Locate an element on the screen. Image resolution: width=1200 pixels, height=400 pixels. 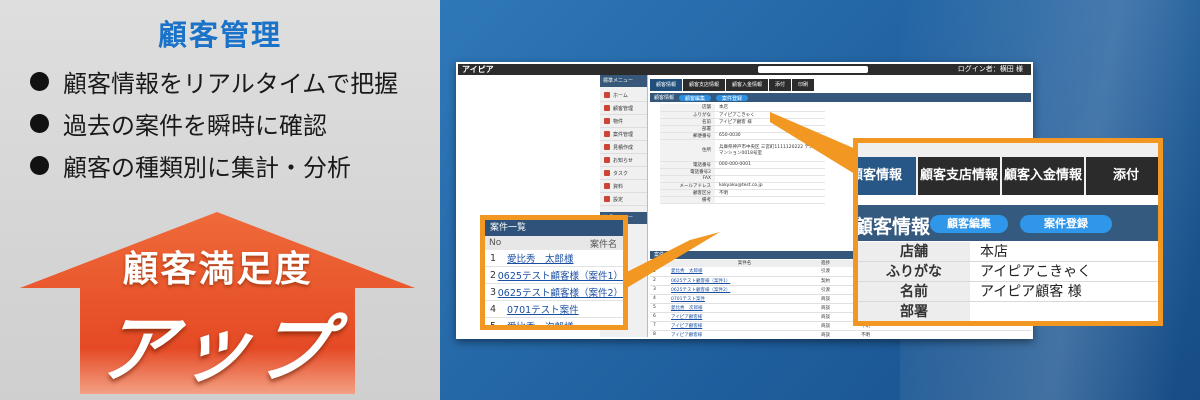
arrow-text-up: アップ is located at coordinates (216, 350).